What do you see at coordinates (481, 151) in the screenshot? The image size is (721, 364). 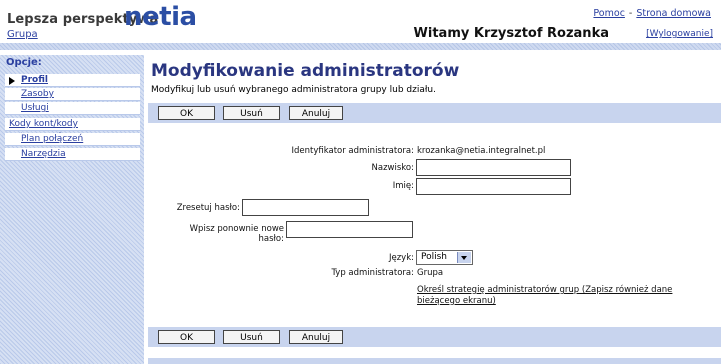 I see `admin-id-value: krozanka@netia.integralnet.pl` at bounding box center [481, 151].